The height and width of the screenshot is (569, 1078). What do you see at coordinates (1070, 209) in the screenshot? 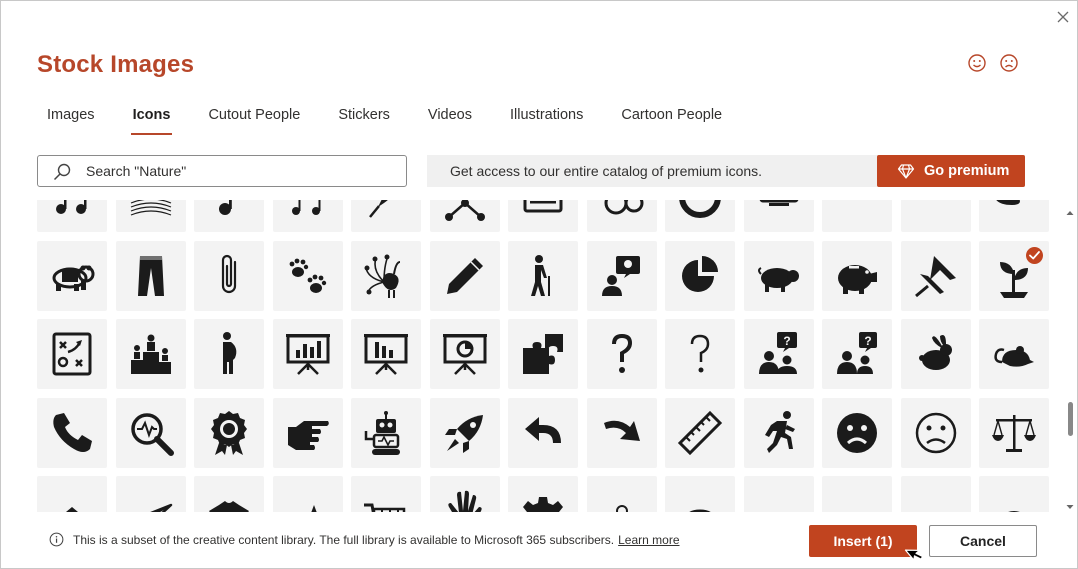
I see `scroll-up-icon` at bounding box center [1070, 209].